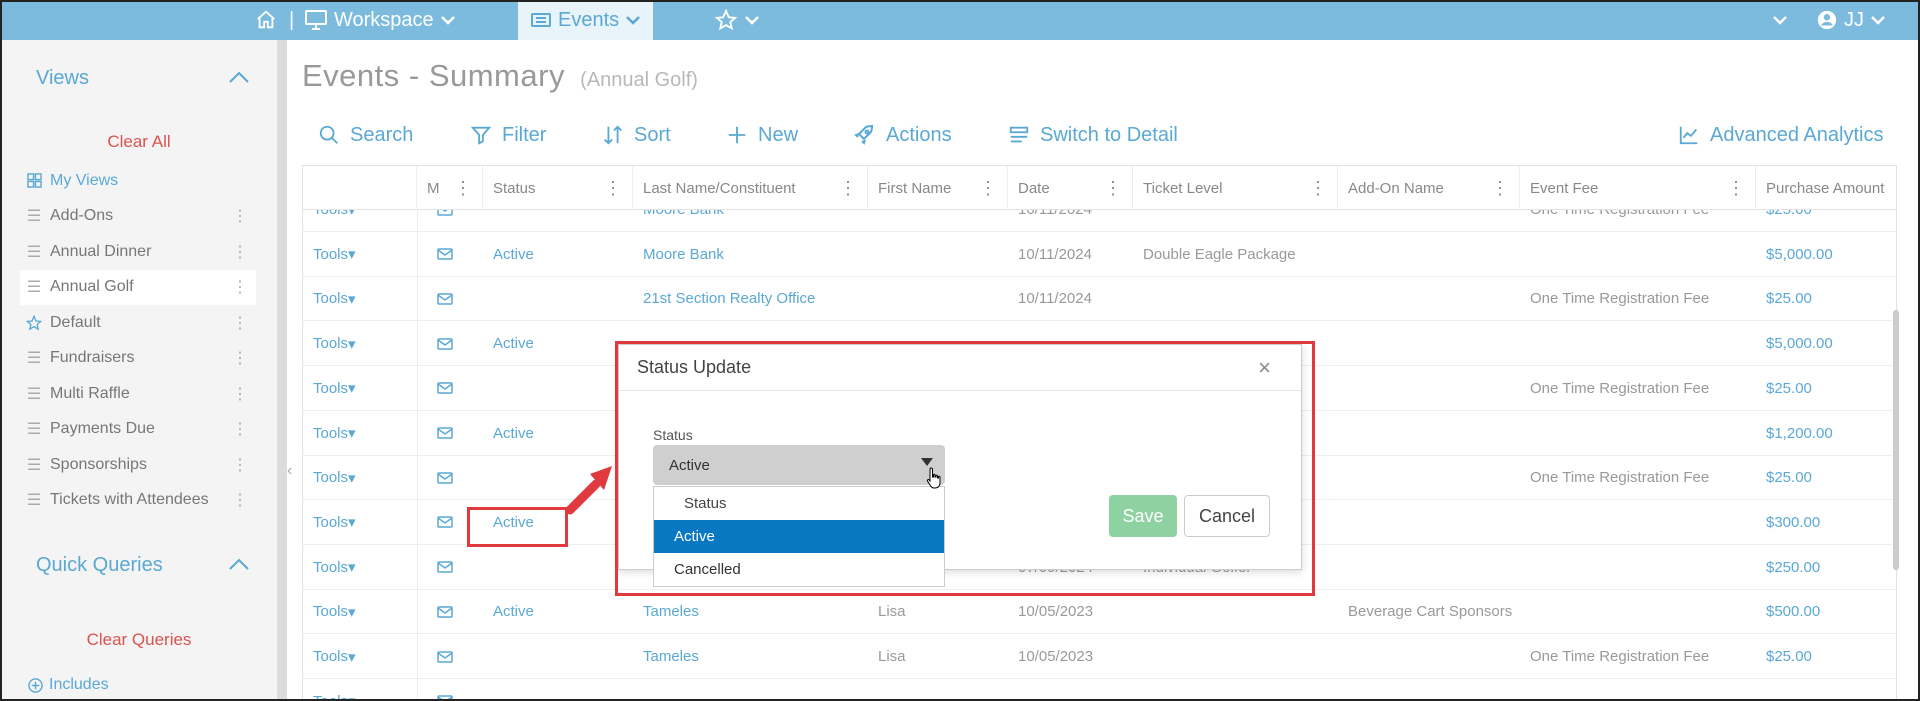  What do you see at coordinates (1780, 135) in the screenshot?
I see `advanced-analytics-button: Advanced Analytics` at bounding box center [1780, 135].